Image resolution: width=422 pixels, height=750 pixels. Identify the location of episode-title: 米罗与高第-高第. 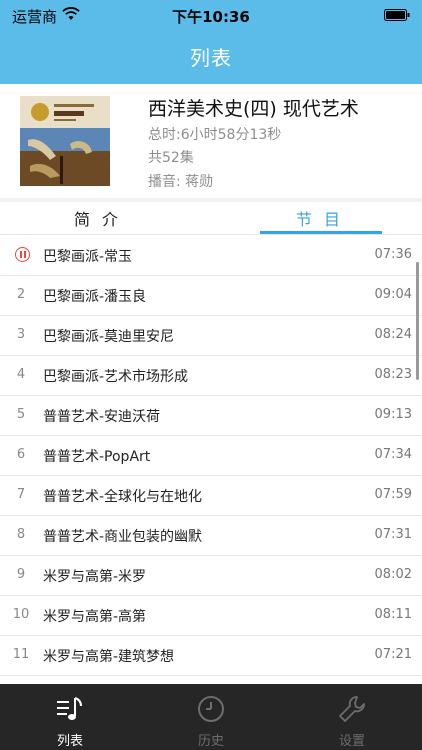
(95, 617).